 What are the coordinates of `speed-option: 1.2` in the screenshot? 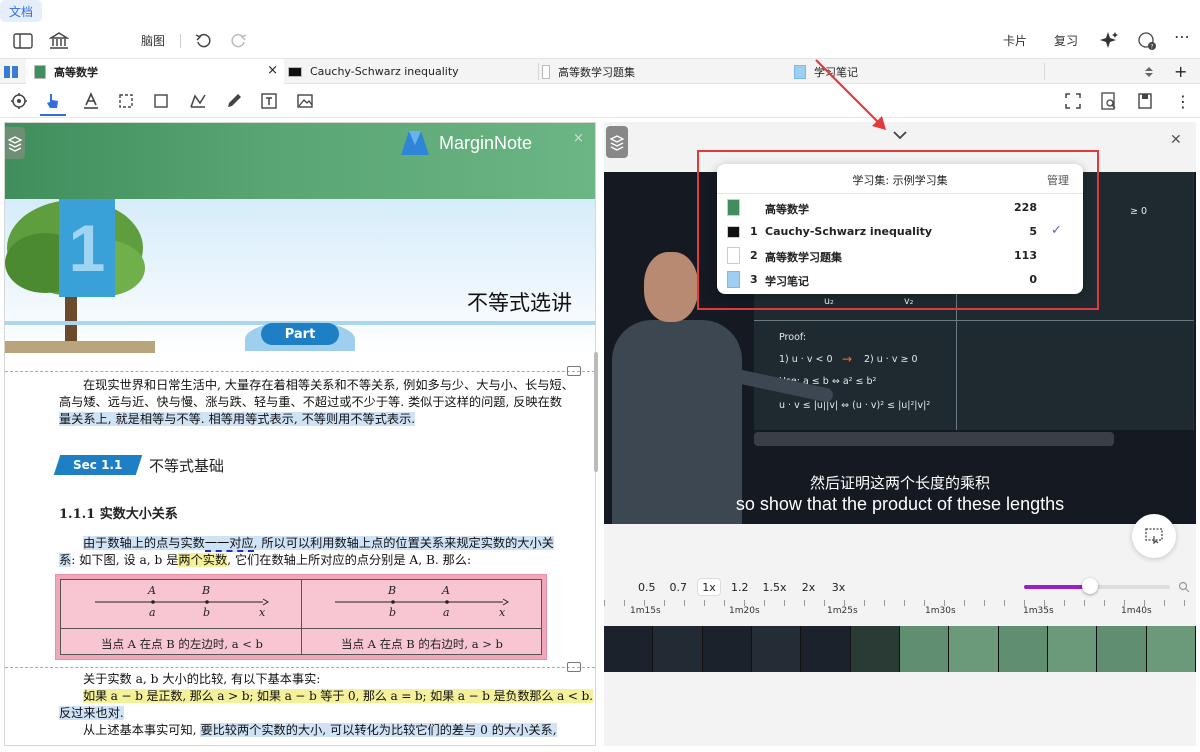 It's located at (740, 587).